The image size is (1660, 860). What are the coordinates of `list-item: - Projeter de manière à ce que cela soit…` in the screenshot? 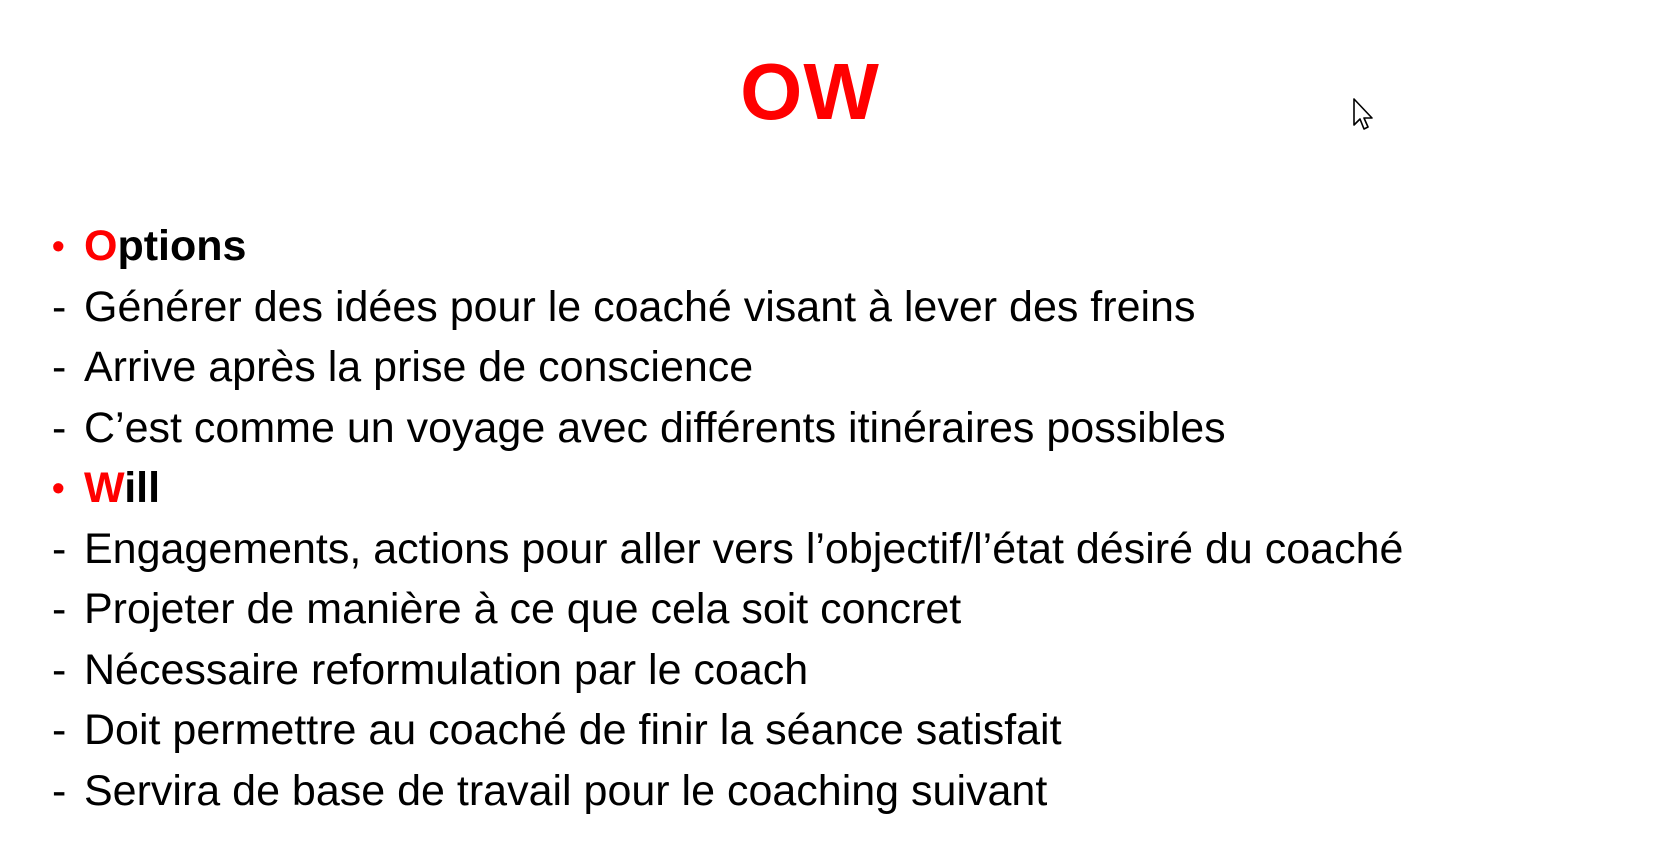 It's located at (832, 609).